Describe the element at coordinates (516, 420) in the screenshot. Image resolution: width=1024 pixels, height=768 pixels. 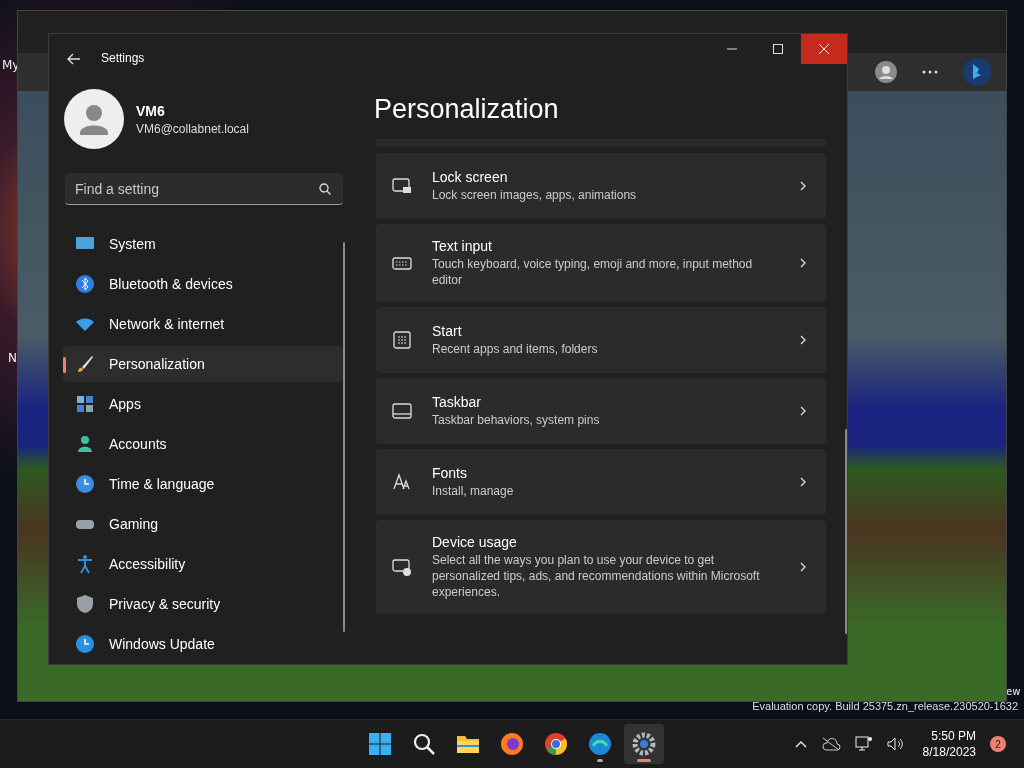
I see `card-description: Taskbar behaviors, system pins` at that location.